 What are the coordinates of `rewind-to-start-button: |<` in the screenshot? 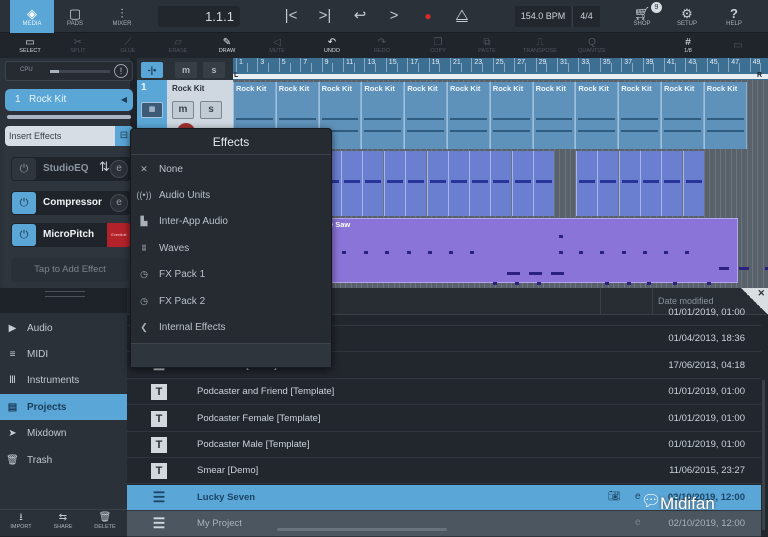 It's located at (291, 16).